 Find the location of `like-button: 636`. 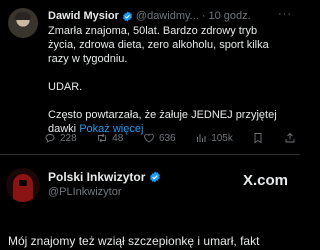

like-button: 636 is located at coordinates (159, 138).